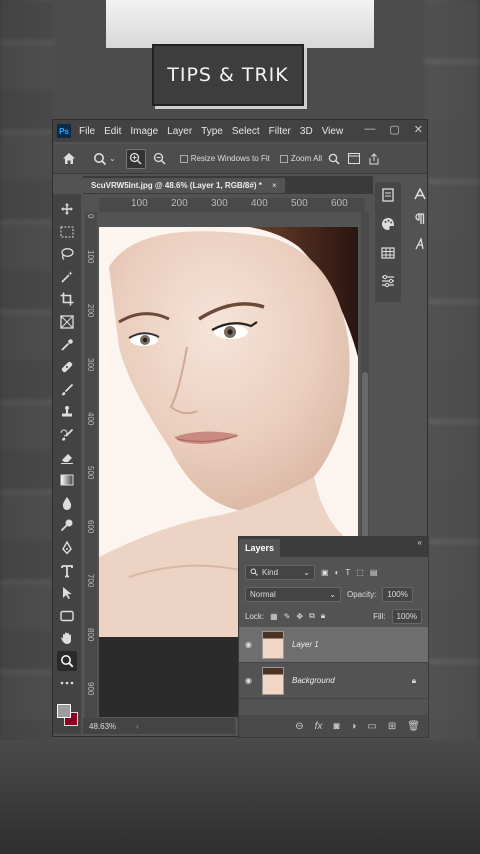  What do you see at coordinates (299, 616) in the screenshot?
I see `lock-position-icon: ✥` at bounding box center [299, 616].